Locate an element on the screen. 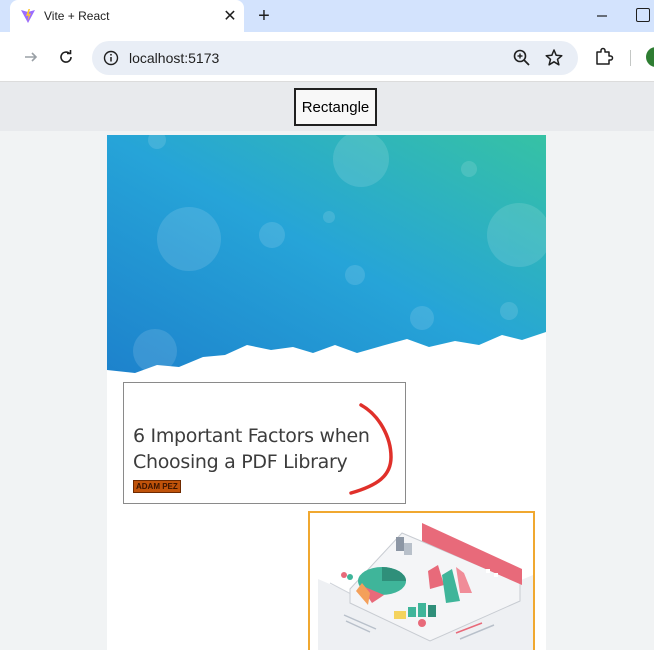  info-icon is located at coordinates (111, 58).